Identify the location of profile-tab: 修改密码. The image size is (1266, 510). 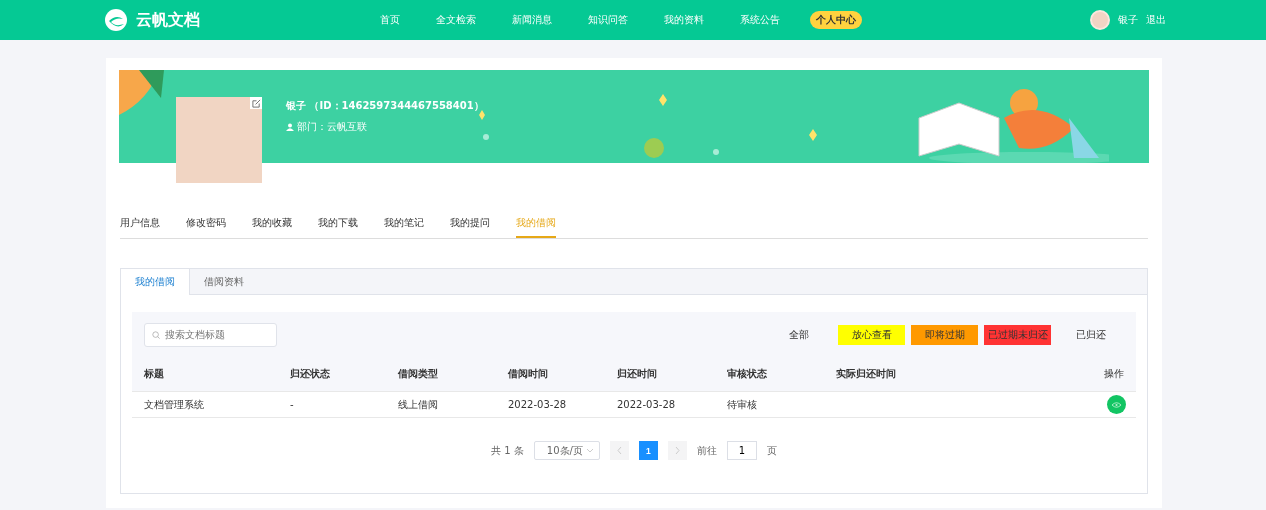
(206, 227).